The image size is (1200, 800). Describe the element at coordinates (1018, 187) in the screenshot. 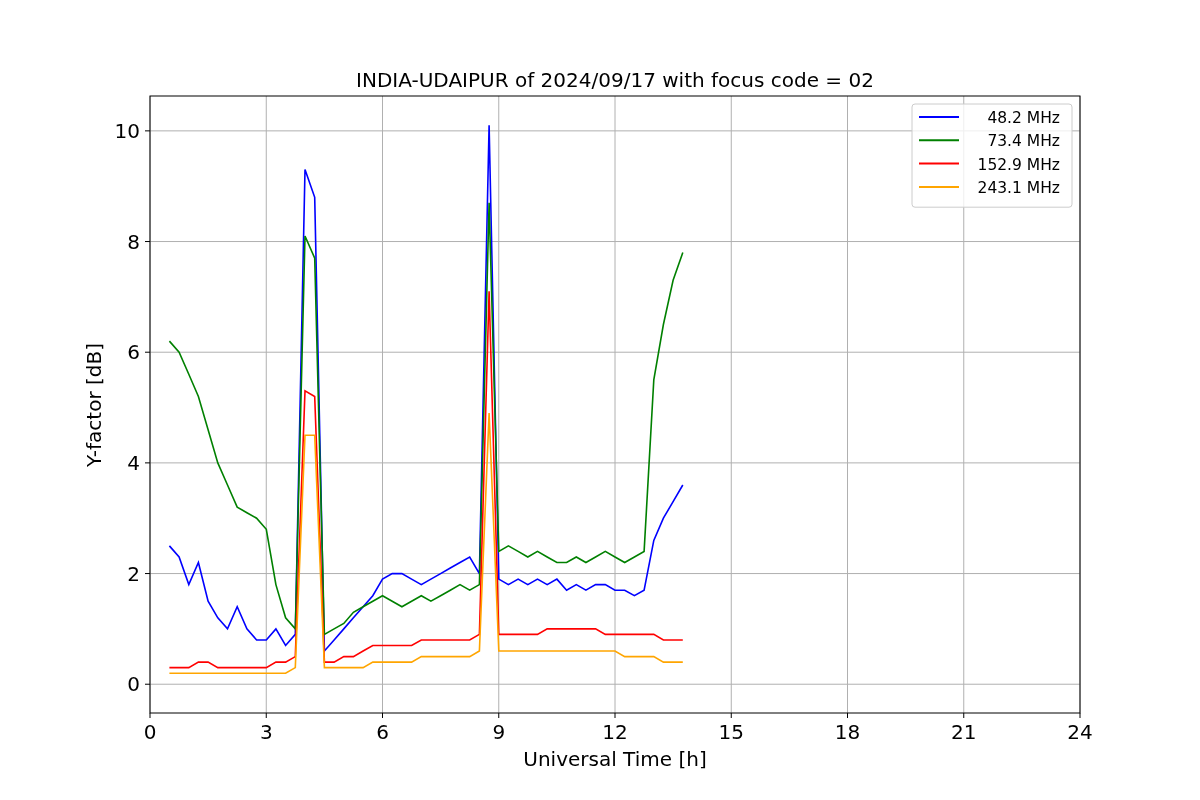

I see `legend-label: 243.1 MHz` at that location.